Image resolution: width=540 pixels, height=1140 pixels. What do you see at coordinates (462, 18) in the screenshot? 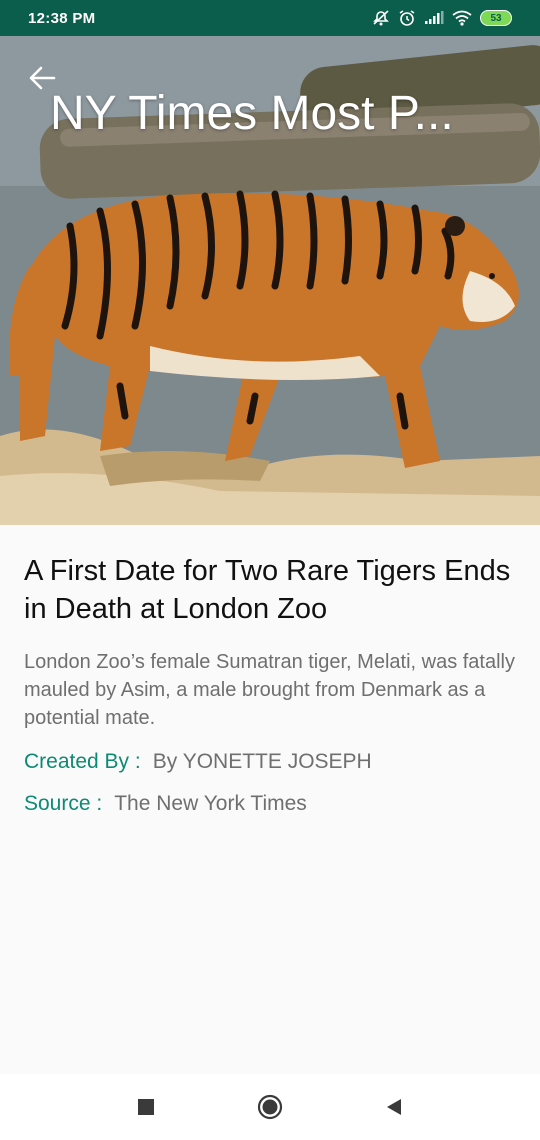
I see `wifi-icon` at bounding box center [462, 18].